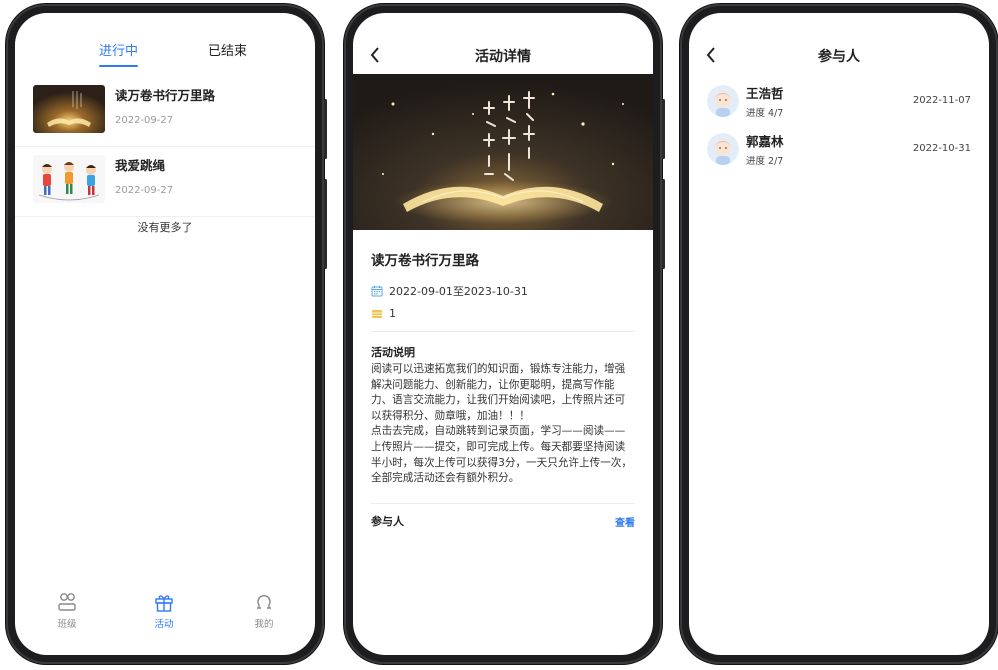 The width and height of the screenshot is (998, 670). What do you see at coordinates (941, 100) in the screenshot?
I see `participant-date: 2022-11-07` at bounding box center [941, 100].